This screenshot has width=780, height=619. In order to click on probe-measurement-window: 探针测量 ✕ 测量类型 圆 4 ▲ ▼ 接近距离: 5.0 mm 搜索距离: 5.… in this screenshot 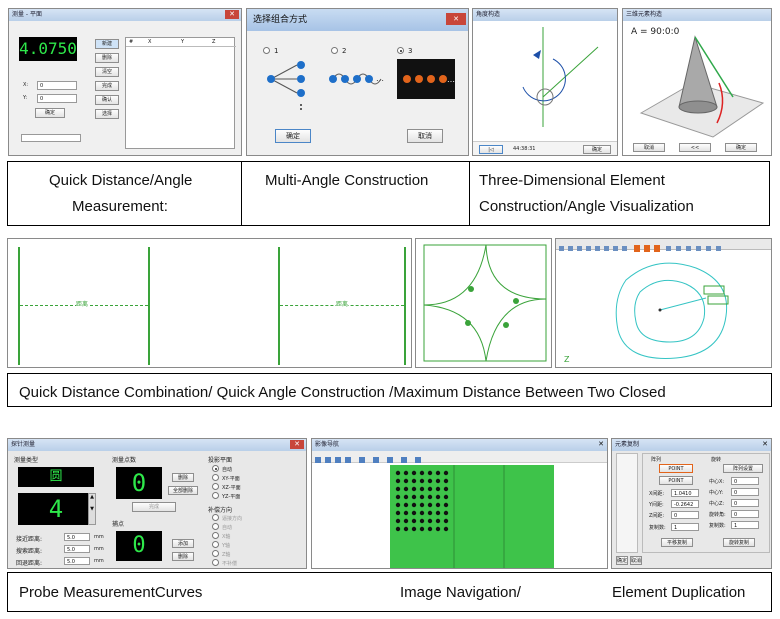, I will do `click(157, 503)`.